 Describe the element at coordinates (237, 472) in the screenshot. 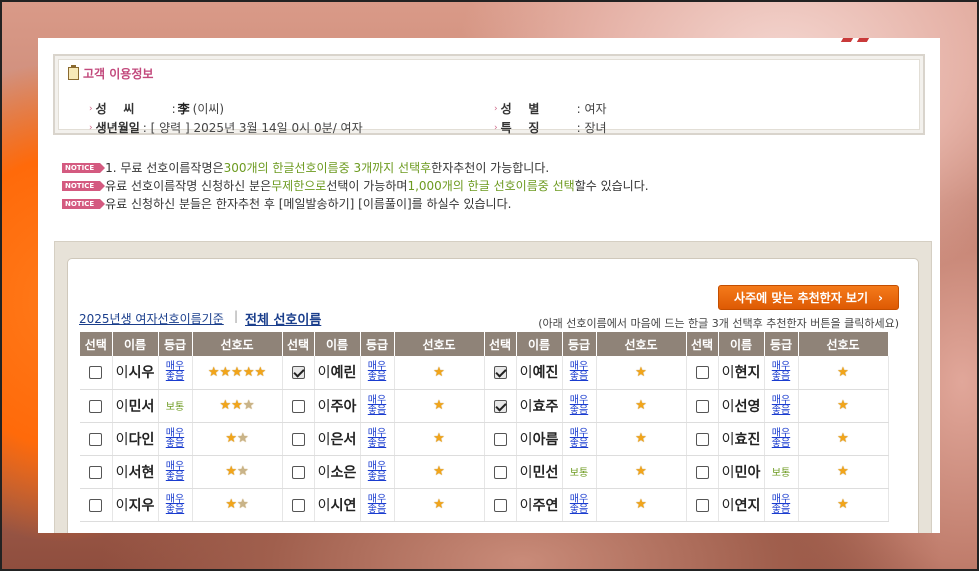

I see `preference-cell: ★★` at that location.